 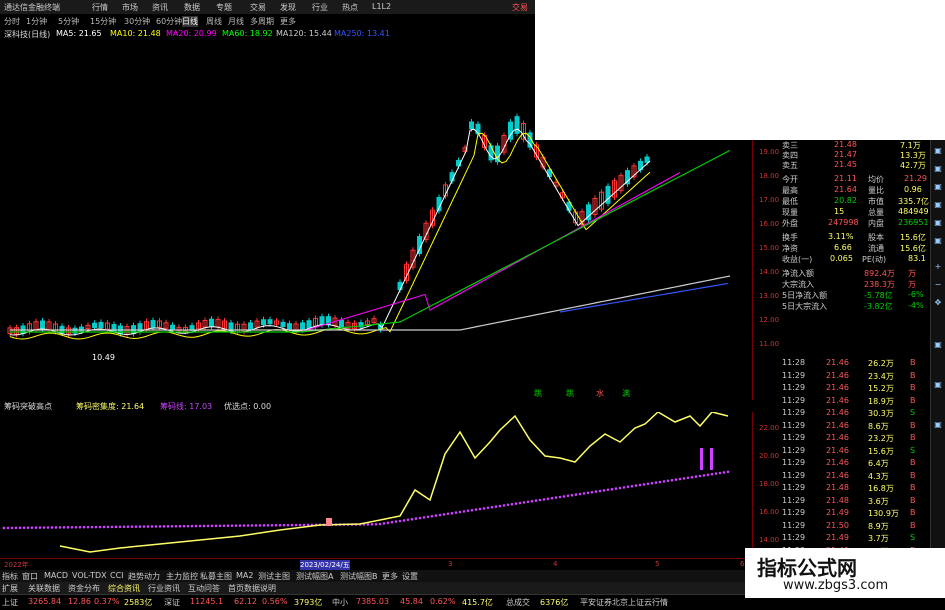 What do you see at coordinates (288, 21) in the screenshot?
I see `tf-tab: 更多` at bounding box center [288, 21].